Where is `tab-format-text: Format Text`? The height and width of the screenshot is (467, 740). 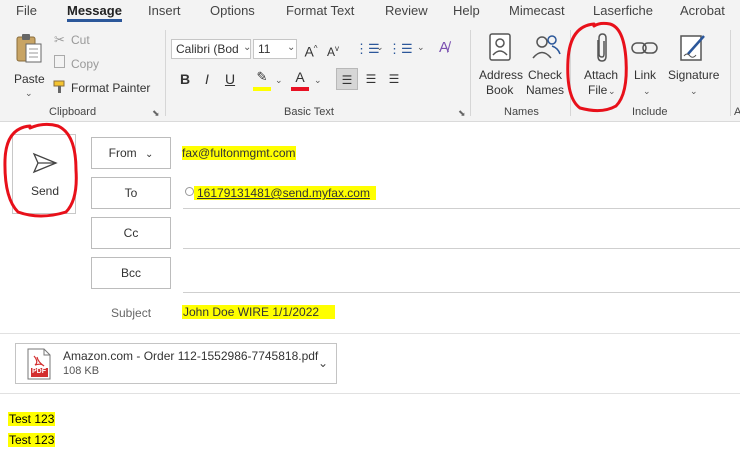
tab-format-text: Format Text is located at coordinates (320, 10).